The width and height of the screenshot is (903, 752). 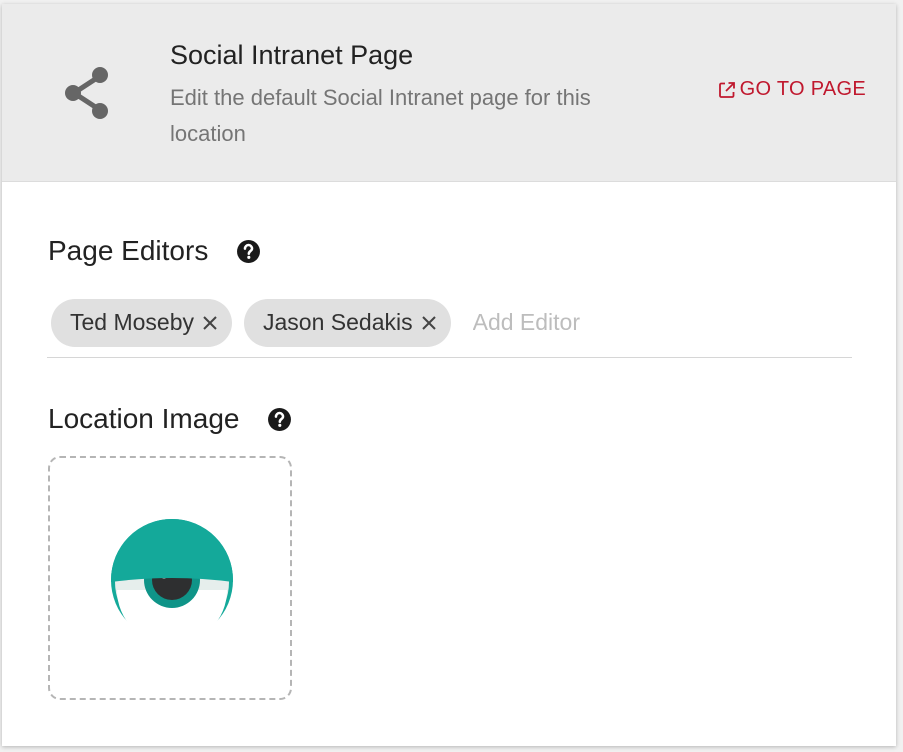 I want to click on page-editors-label: Page Editors, so click(x=128, y=250).